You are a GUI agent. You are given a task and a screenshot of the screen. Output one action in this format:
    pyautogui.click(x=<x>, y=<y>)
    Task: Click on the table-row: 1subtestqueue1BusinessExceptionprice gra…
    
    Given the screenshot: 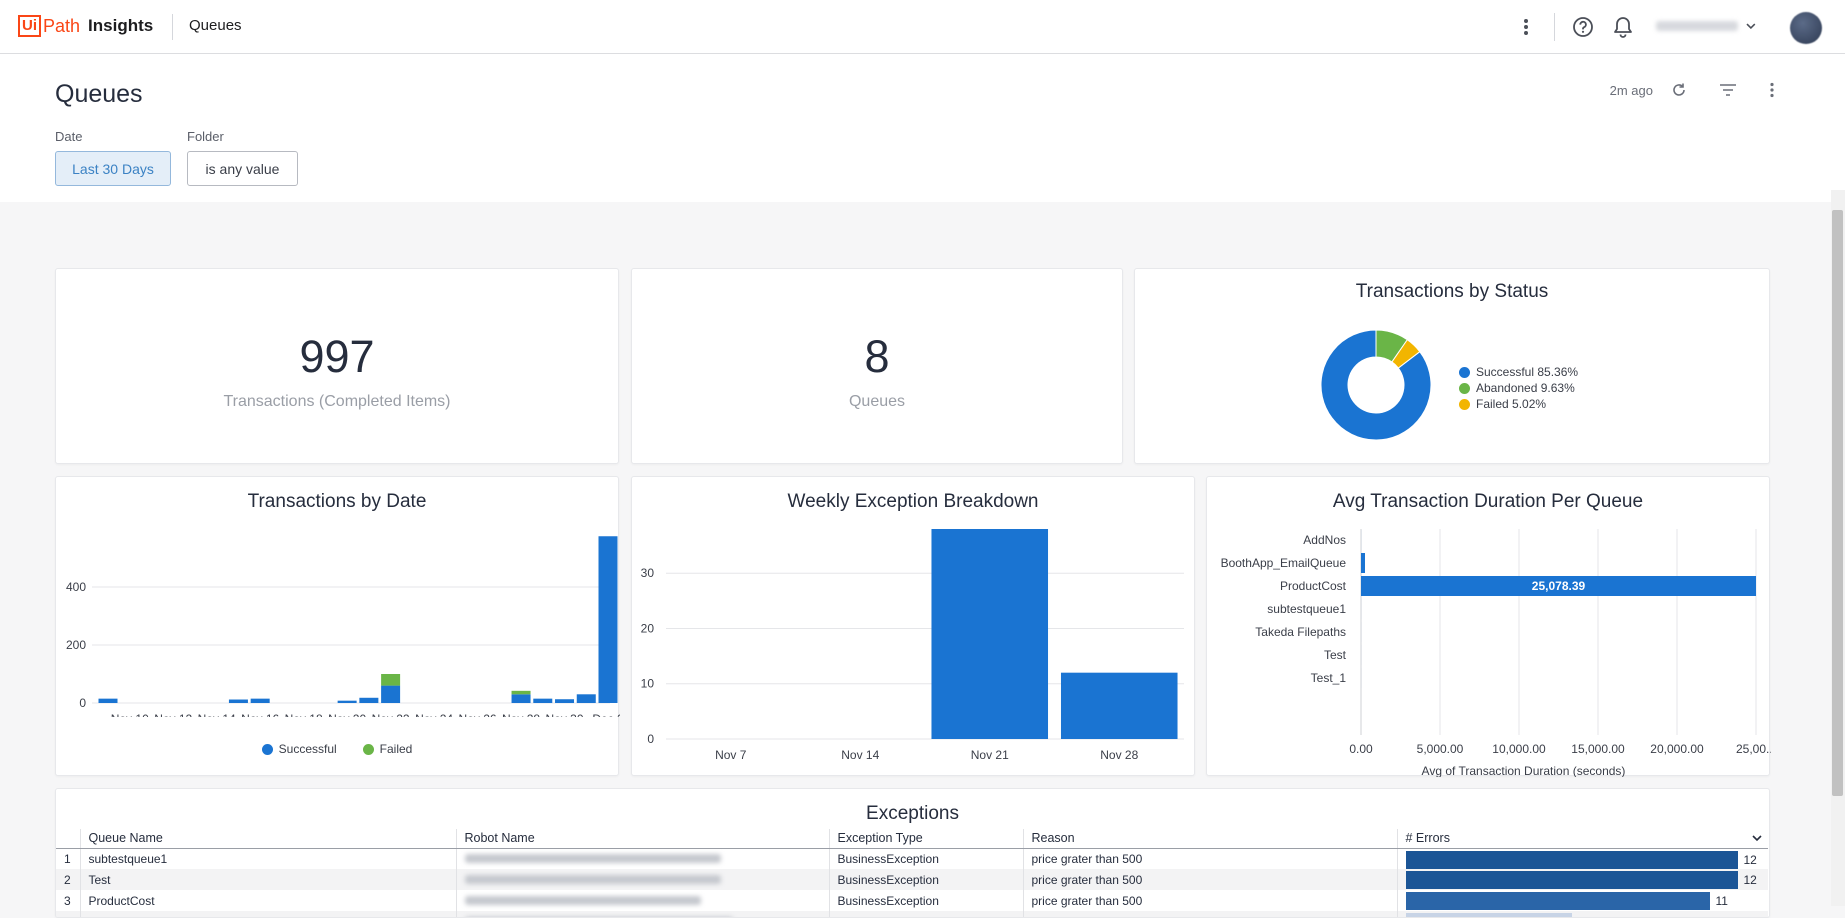 What is the action you would take?
    pyautogui.click(x=912, y=858)
    